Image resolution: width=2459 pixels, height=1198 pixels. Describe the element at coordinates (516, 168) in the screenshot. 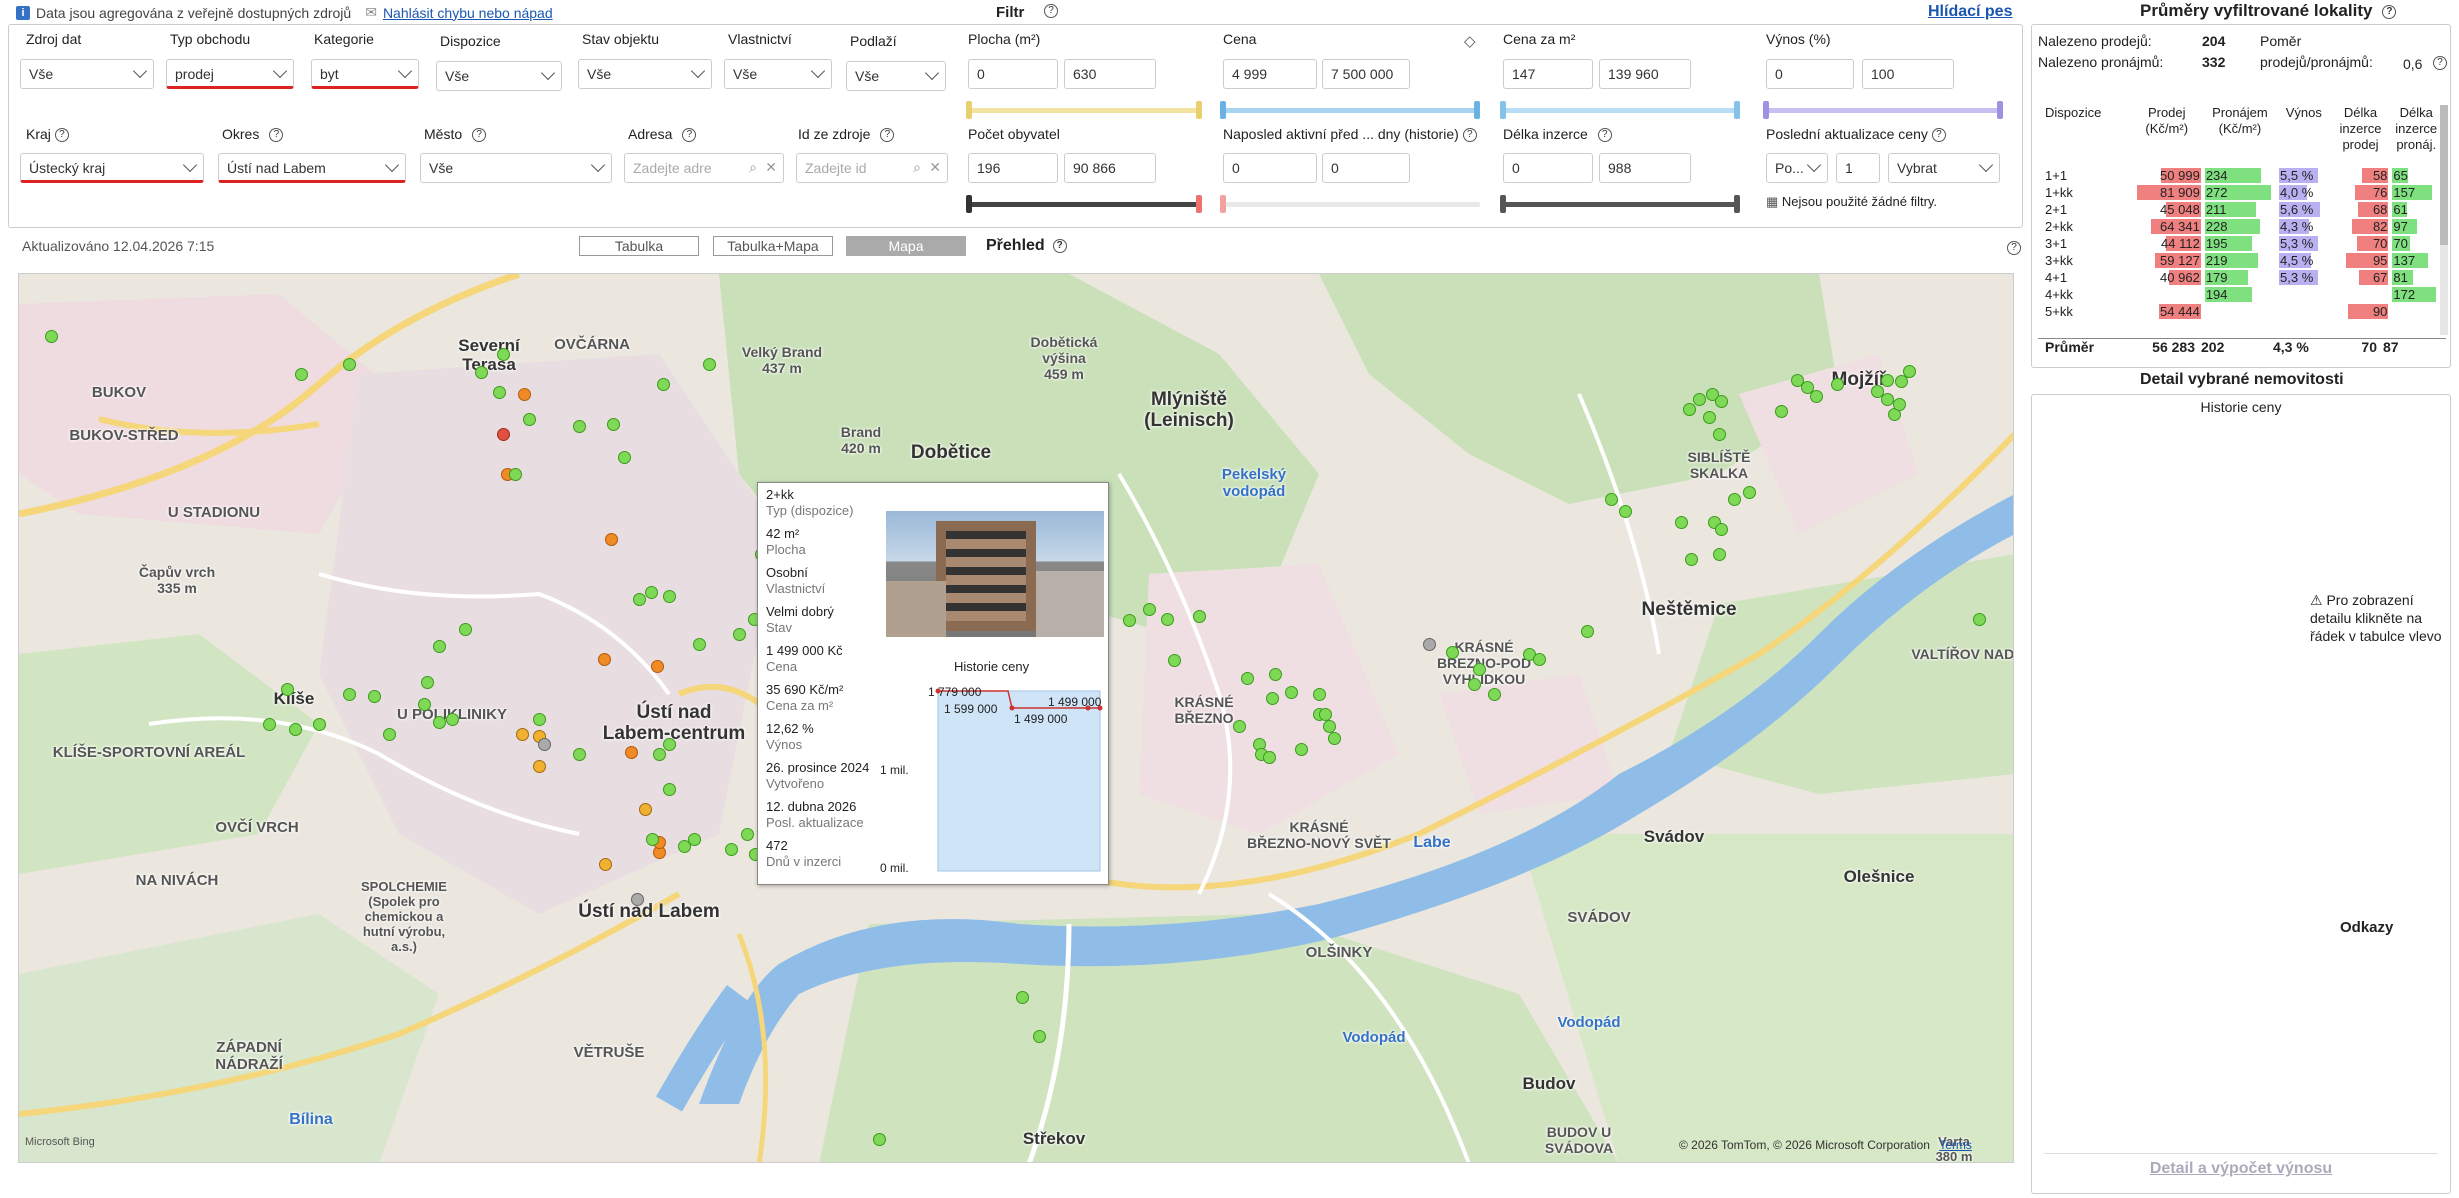

I see `mesto-select: Vše` at that location.